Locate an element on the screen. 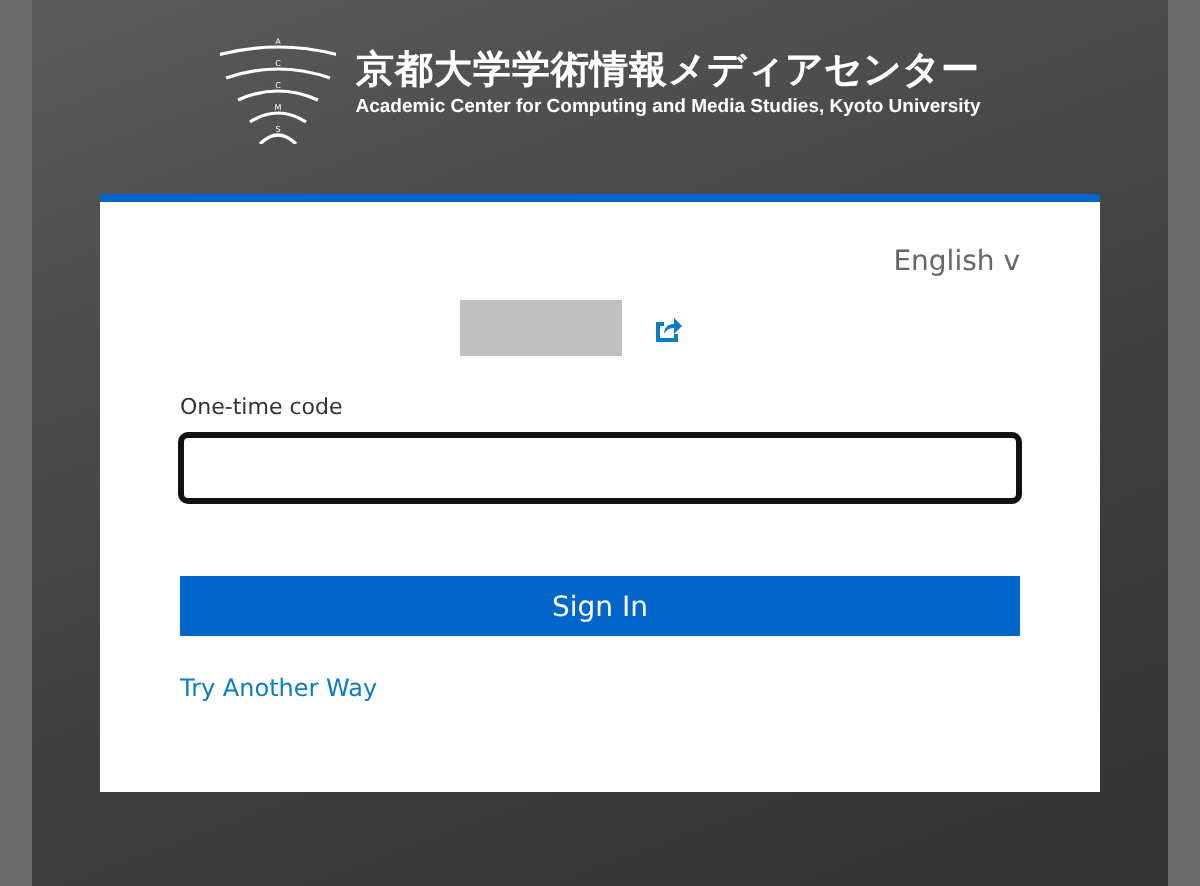 The height and width of the screenshot is (886, 1200). center-subtitle: Academic Center for Computing and Media Studies, Kyoto University is located at coordinates (668, 108).